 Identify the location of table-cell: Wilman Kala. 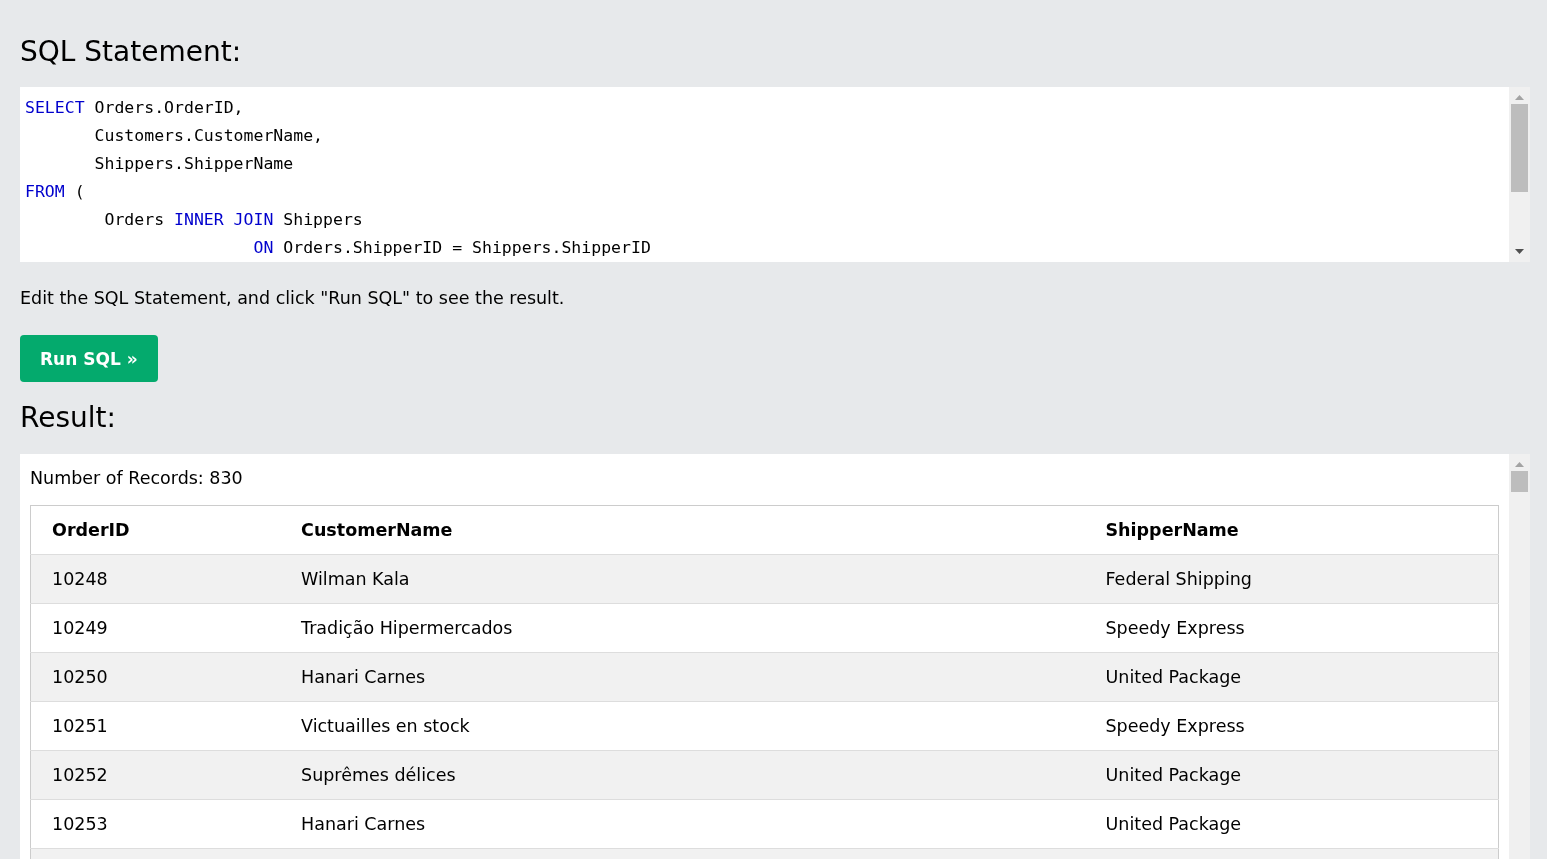
(355, 579).